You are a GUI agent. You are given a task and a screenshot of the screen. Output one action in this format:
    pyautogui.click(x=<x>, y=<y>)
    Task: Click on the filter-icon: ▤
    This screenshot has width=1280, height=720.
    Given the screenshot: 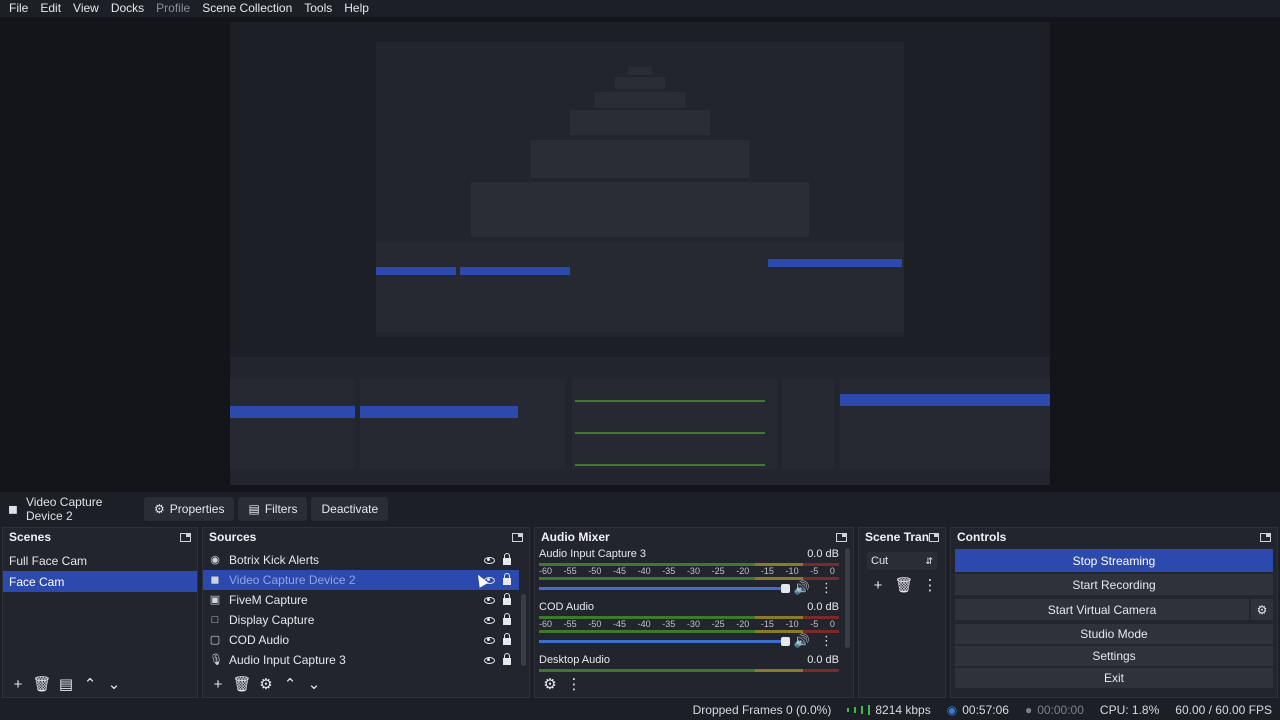 What is the action you would take?
    pyautogui.click(x=254, y=509)
    